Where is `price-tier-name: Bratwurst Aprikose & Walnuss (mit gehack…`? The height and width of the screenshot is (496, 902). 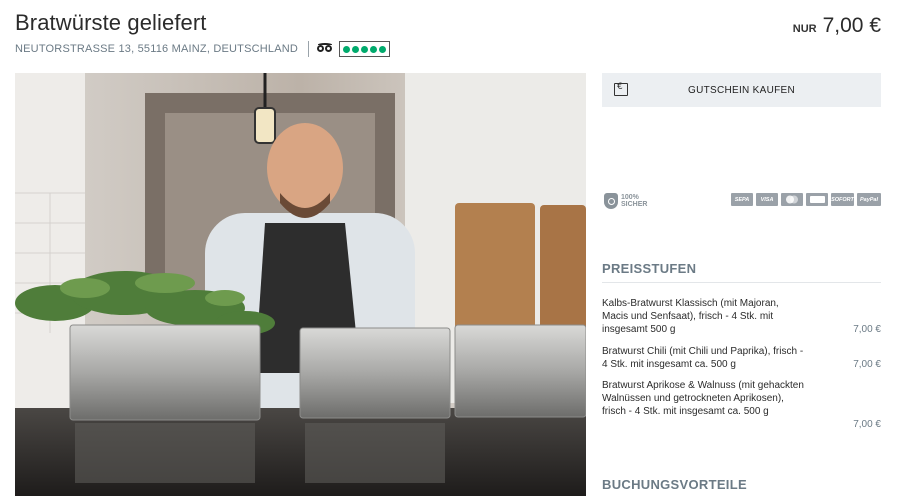 price-tier-name: Bratwurst Aprikose & Walnuss (mit gehack… is located at coordinates (703, 398).